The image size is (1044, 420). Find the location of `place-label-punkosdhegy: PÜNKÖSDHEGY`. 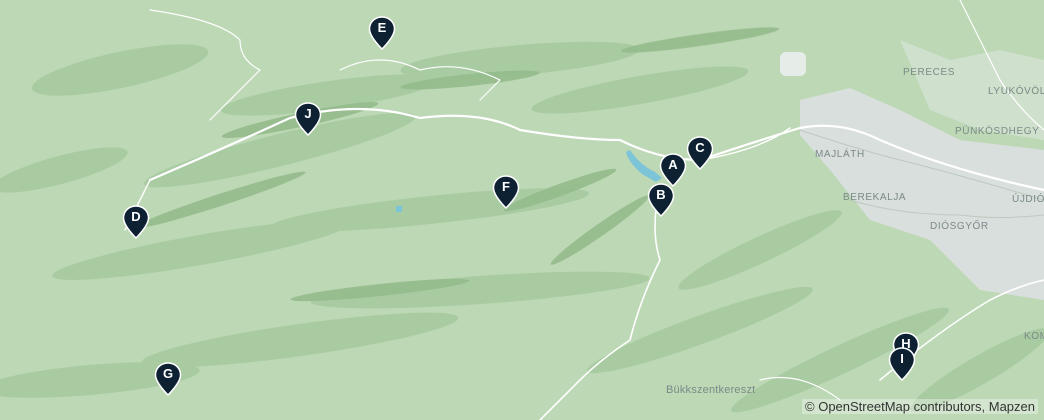

place-label-punkosdhegy: PÜNKÖSDHEGY is located at coordinates (997, 131).